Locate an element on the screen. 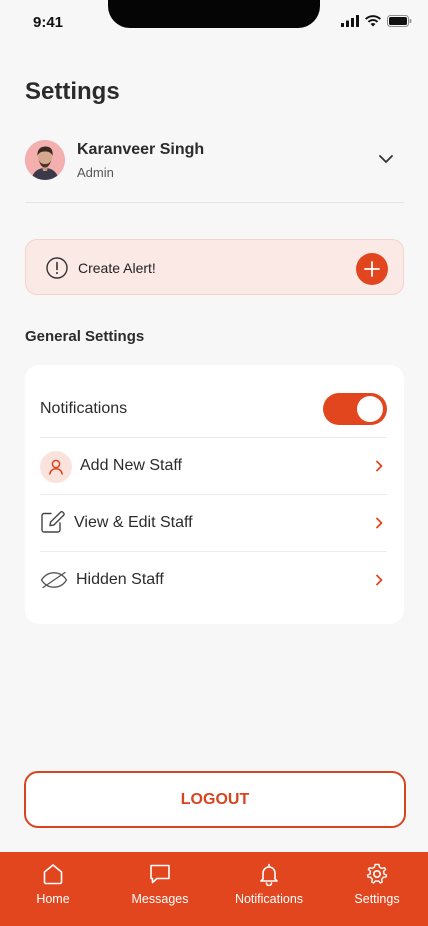  avatar-image is located at coordinates (45, 160).